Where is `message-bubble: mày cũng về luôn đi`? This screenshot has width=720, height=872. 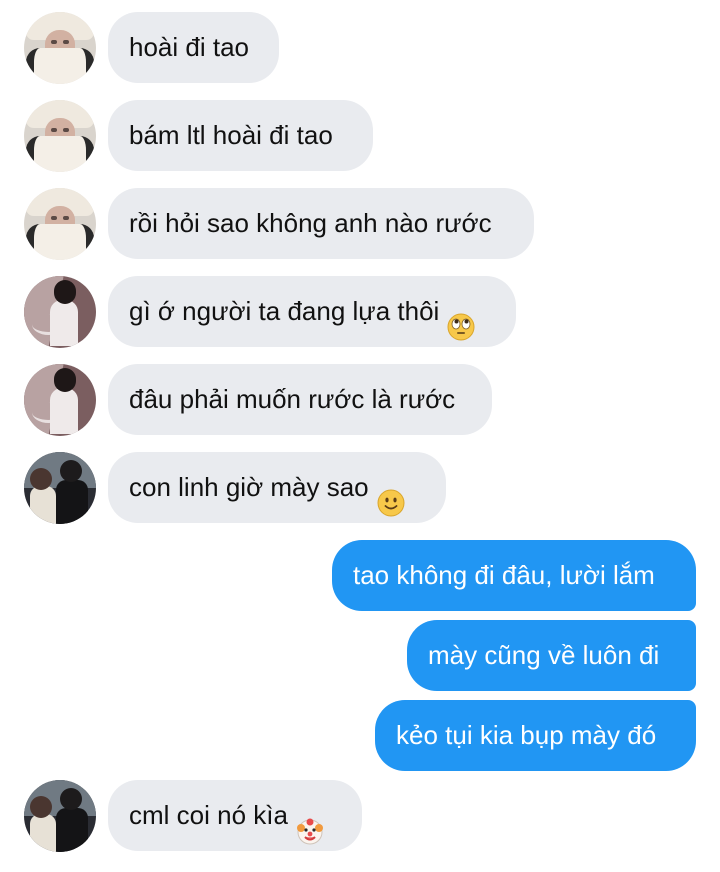 message-bubble: mày cũng về luôn đi is located at coordinates (551, 655).